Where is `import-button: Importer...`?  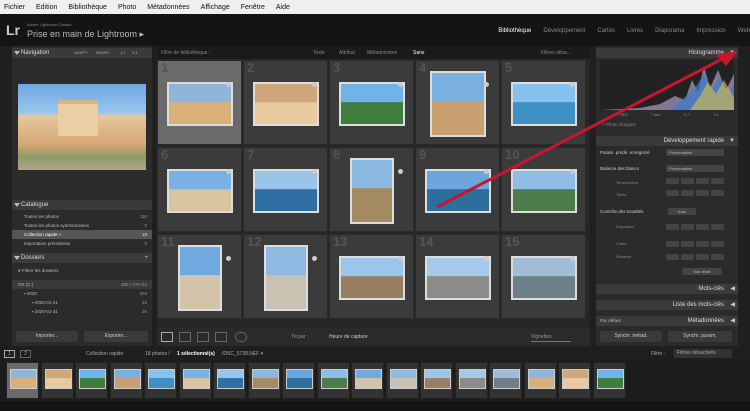 import-button: Importer... is located at coordinates (47, 336).